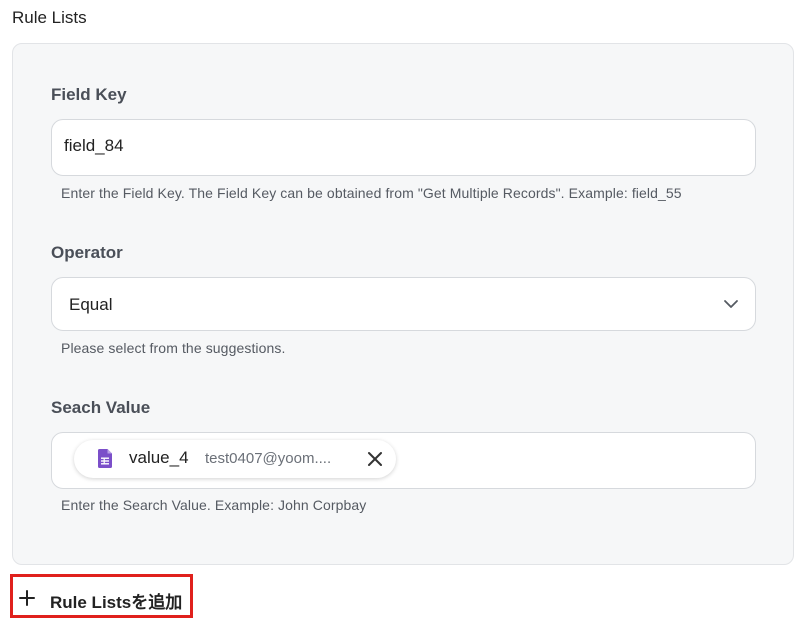 The height and width of the screenshot is (625, 808). I want to click on field-key-label: Field Key, so click(89, 94).